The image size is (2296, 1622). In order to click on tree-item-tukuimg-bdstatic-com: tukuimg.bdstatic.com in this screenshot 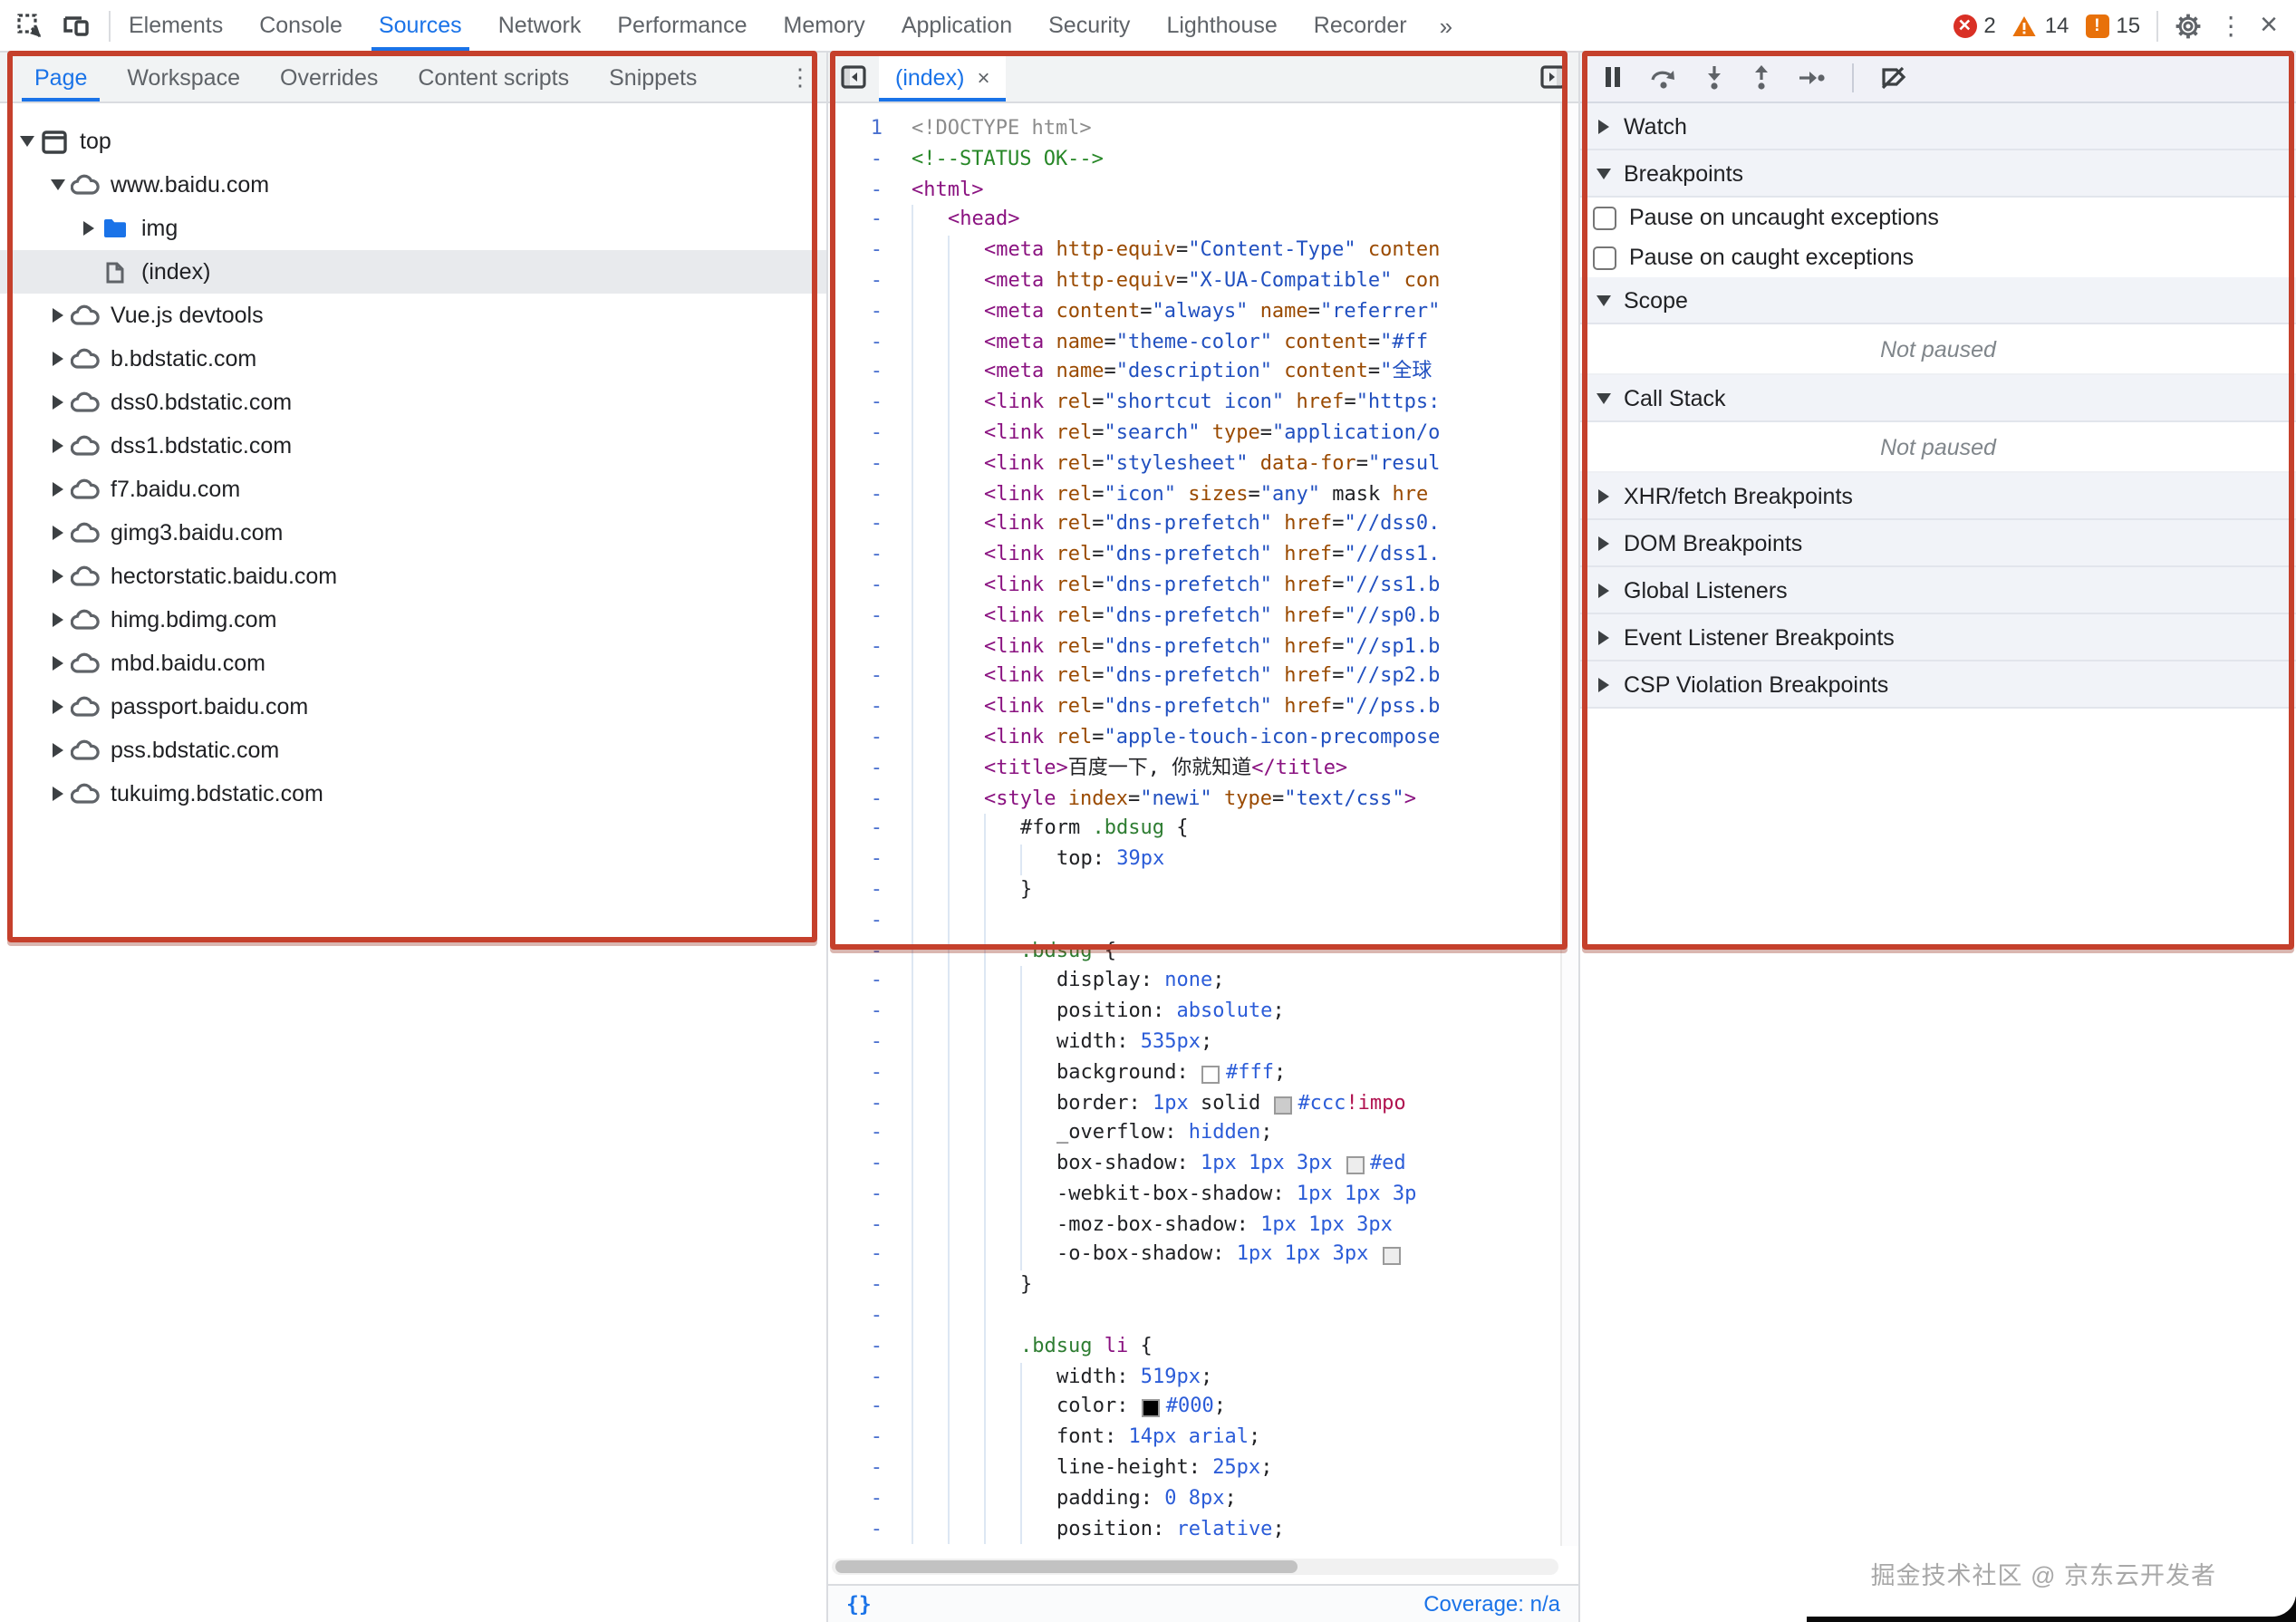, I will do `click(413, 794)`.